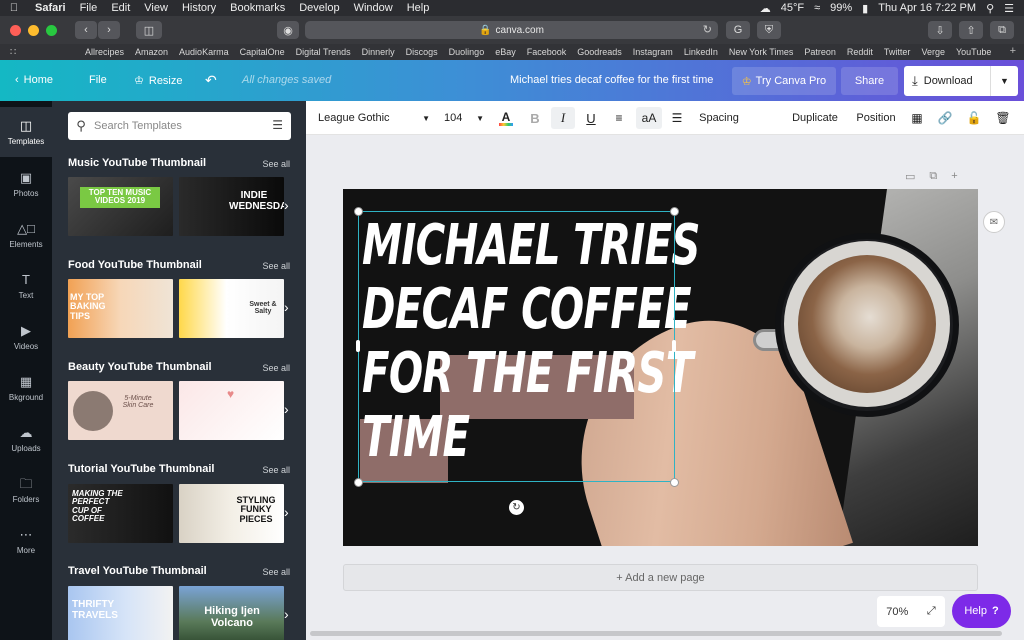 The image size is (1024, 640). Describe the element at coordinates (149, 30) in the screenshot. I see `sidebar-toggle-icon: ◫` at that location.